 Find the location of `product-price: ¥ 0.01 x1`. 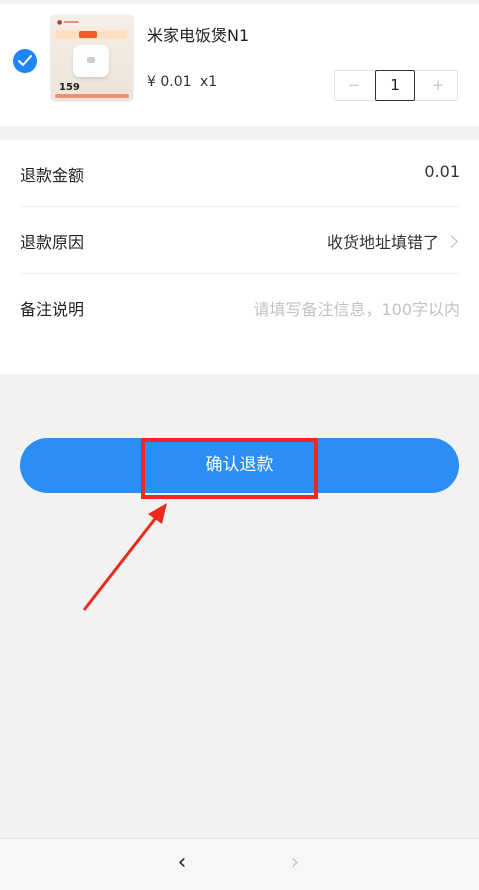

product-price: ¥ 0.01 x1 is located at coordinates (182, 82).